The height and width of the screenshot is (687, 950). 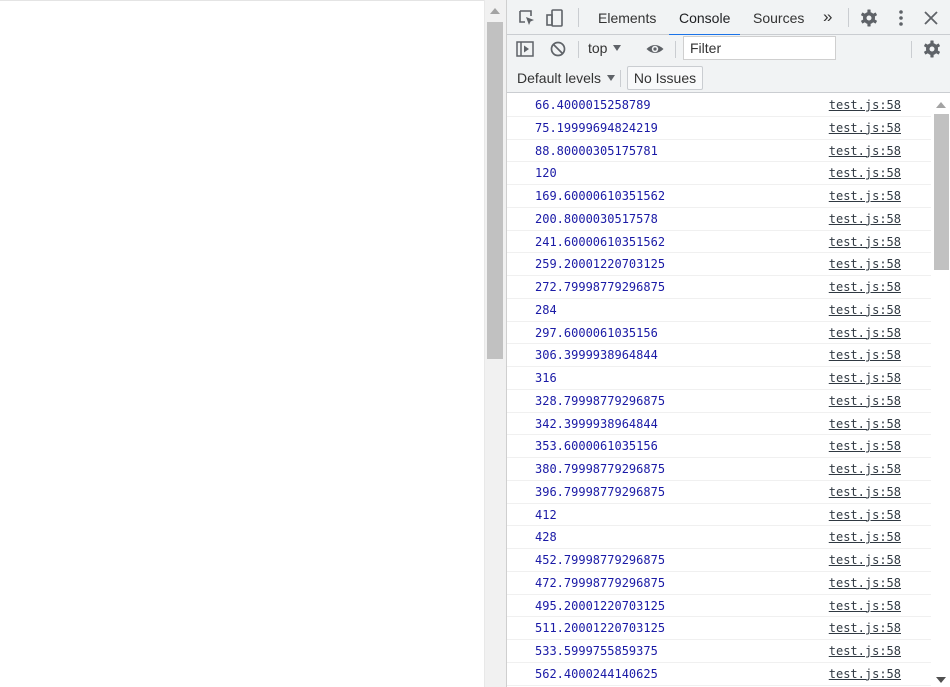 I want to click on console-message-row: 88.80000305175781 test.js:58, so click(x=719, y=151).